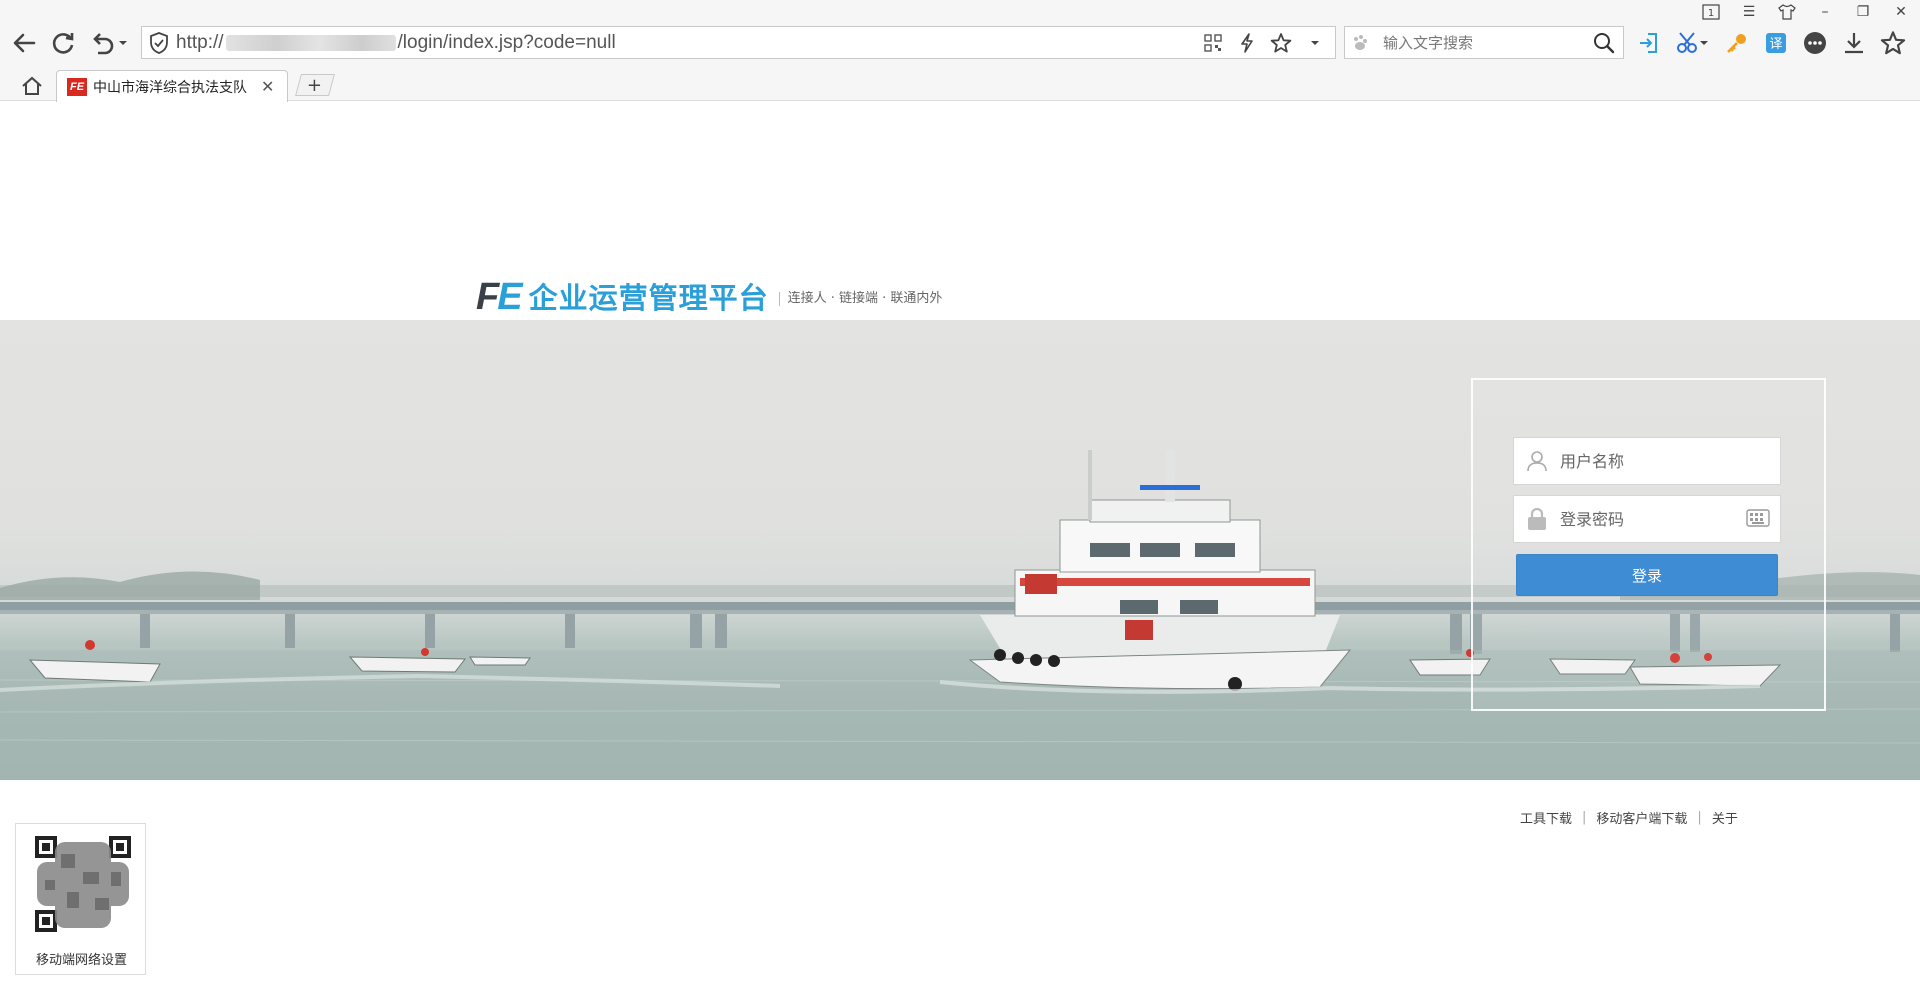 This screenshot has width=1920, height=995. What do you see at coordinates (1213, 43) in the screenshot?
I see `qrcode-icon` at bounding box center [1213, 43].